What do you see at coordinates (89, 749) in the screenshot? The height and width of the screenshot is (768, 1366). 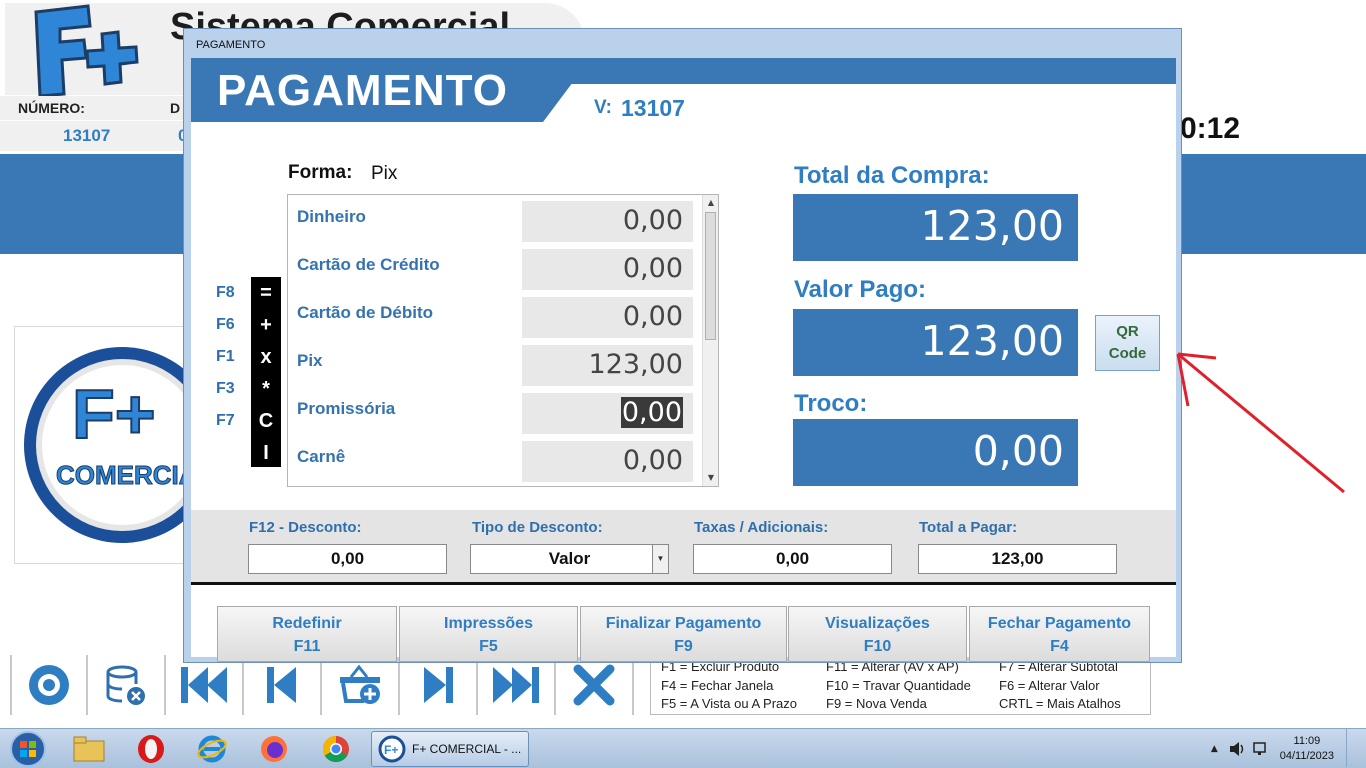 I see `file-explorer-icon` at bounding box center [89, 749].